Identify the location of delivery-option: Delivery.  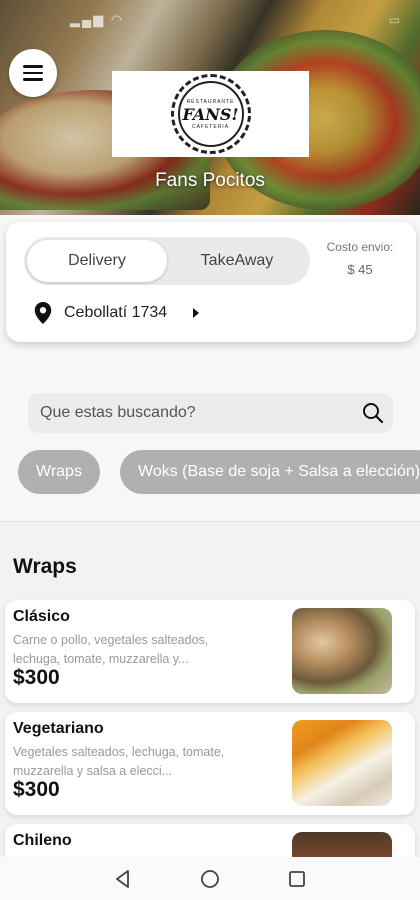
(97, 261).